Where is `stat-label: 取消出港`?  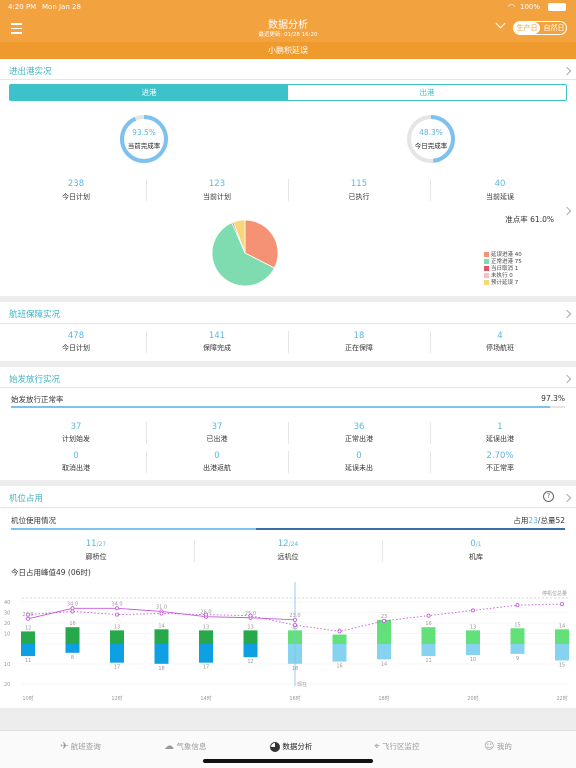
stat-label: 取消出港 is located at coordinates (76, 468).